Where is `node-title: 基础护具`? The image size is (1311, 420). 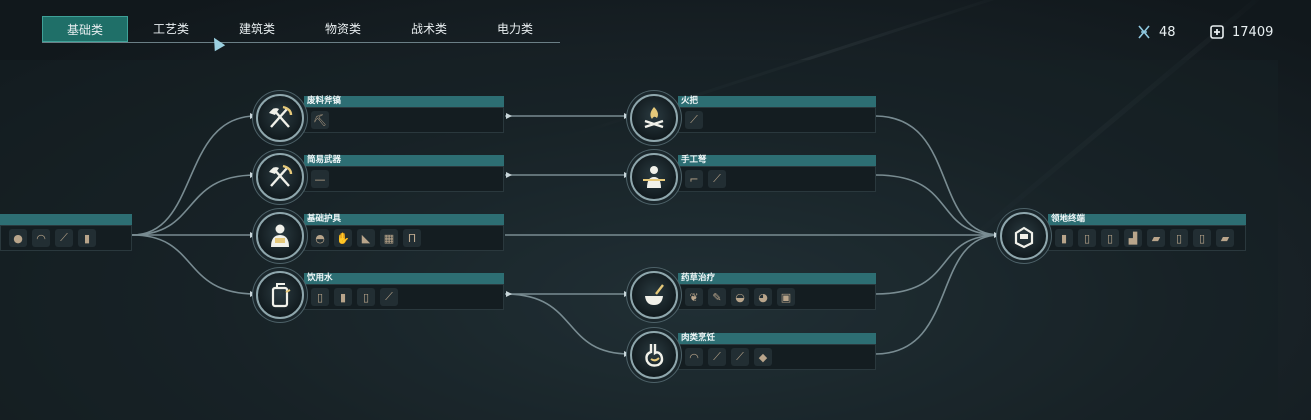 node-title: 基础护具 is located at coordinates (404, 219).